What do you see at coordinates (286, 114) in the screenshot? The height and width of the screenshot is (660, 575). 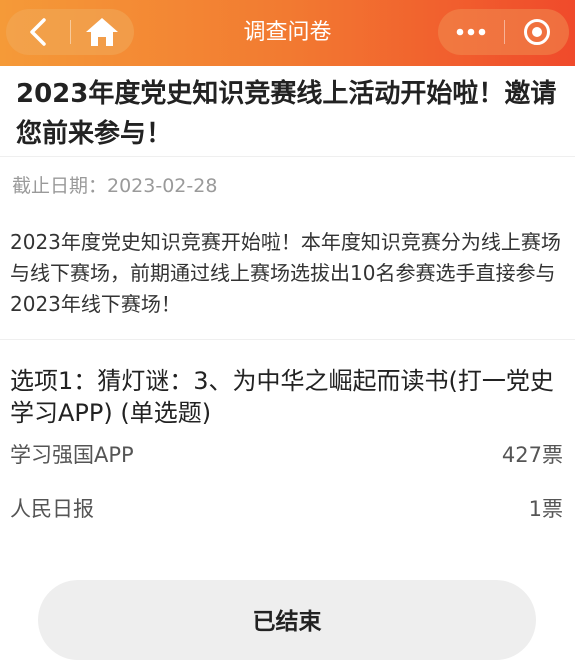 I see `survey-title: 2023年度党史知识竞赛线上活动开始啦！邀请您前来参与！` at bounding box center [286, 114].